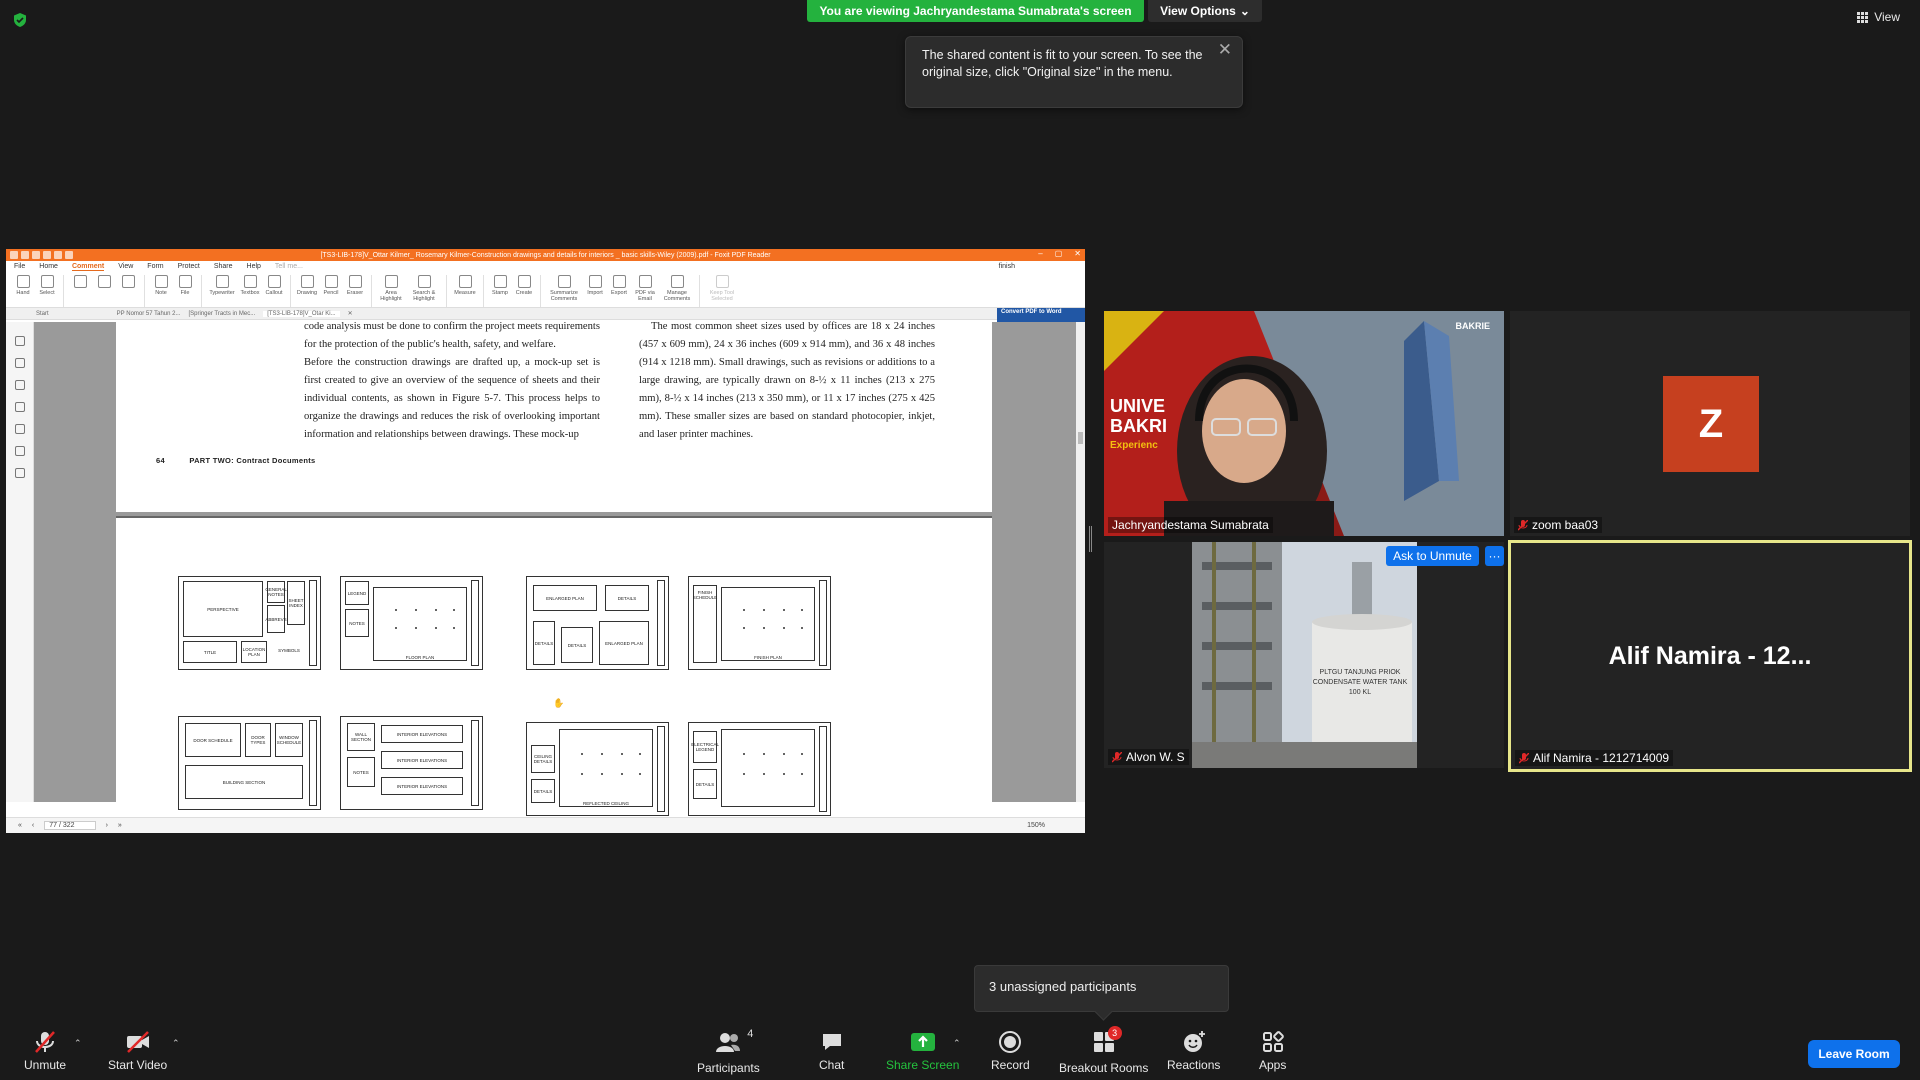 This screenshot has width=1920, height=1080. I want to click on share-options-caret-icon: ⌃, so click(957, 1043).